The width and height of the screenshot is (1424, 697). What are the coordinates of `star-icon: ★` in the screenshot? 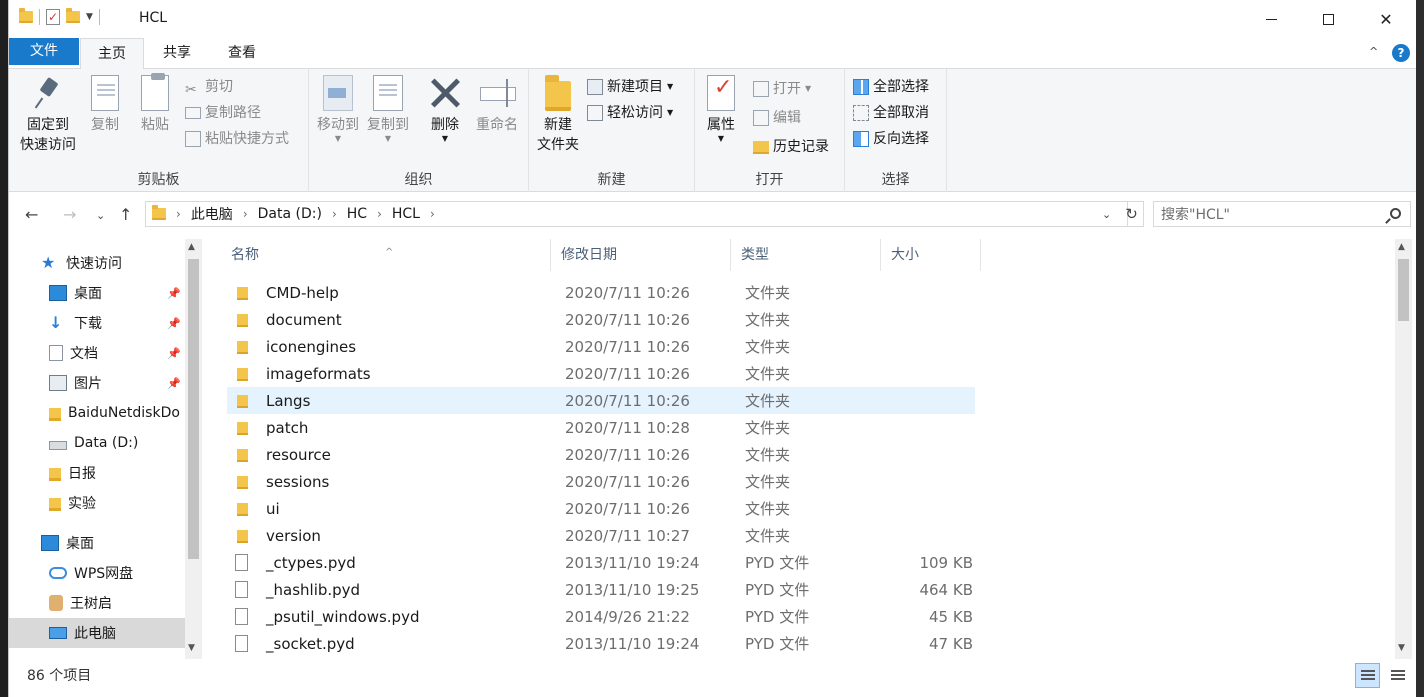 It's located at (48, 262).